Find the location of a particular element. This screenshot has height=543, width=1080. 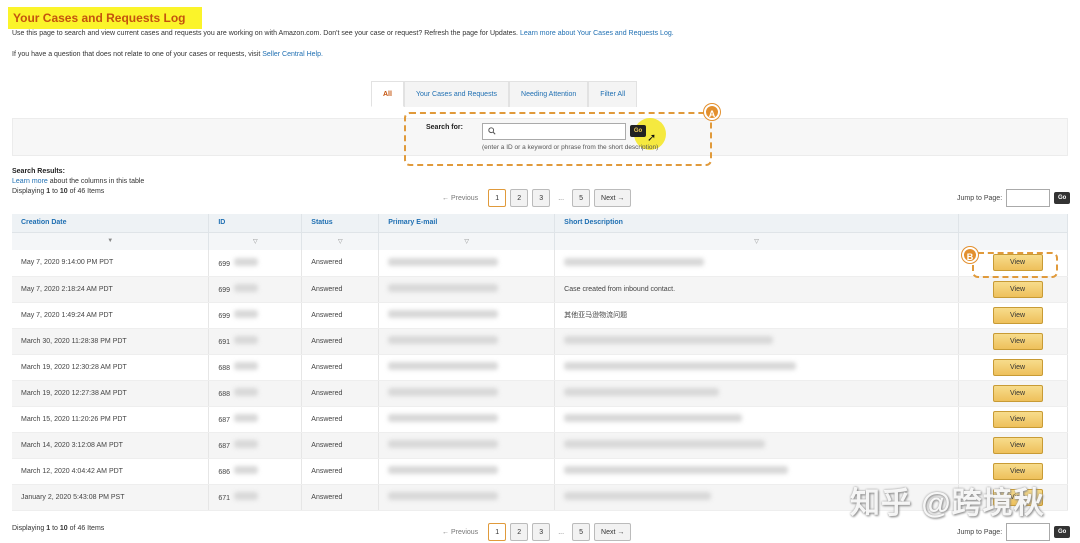

page-1-button-bottom: 1 is located at coordinates (497, 532).